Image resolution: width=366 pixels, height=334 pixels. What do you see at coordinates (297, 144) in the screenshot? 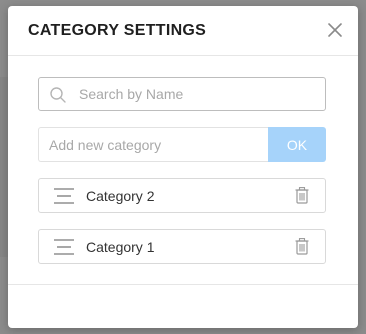
I see `ok-button: OK` at bounding box center [297, 144].